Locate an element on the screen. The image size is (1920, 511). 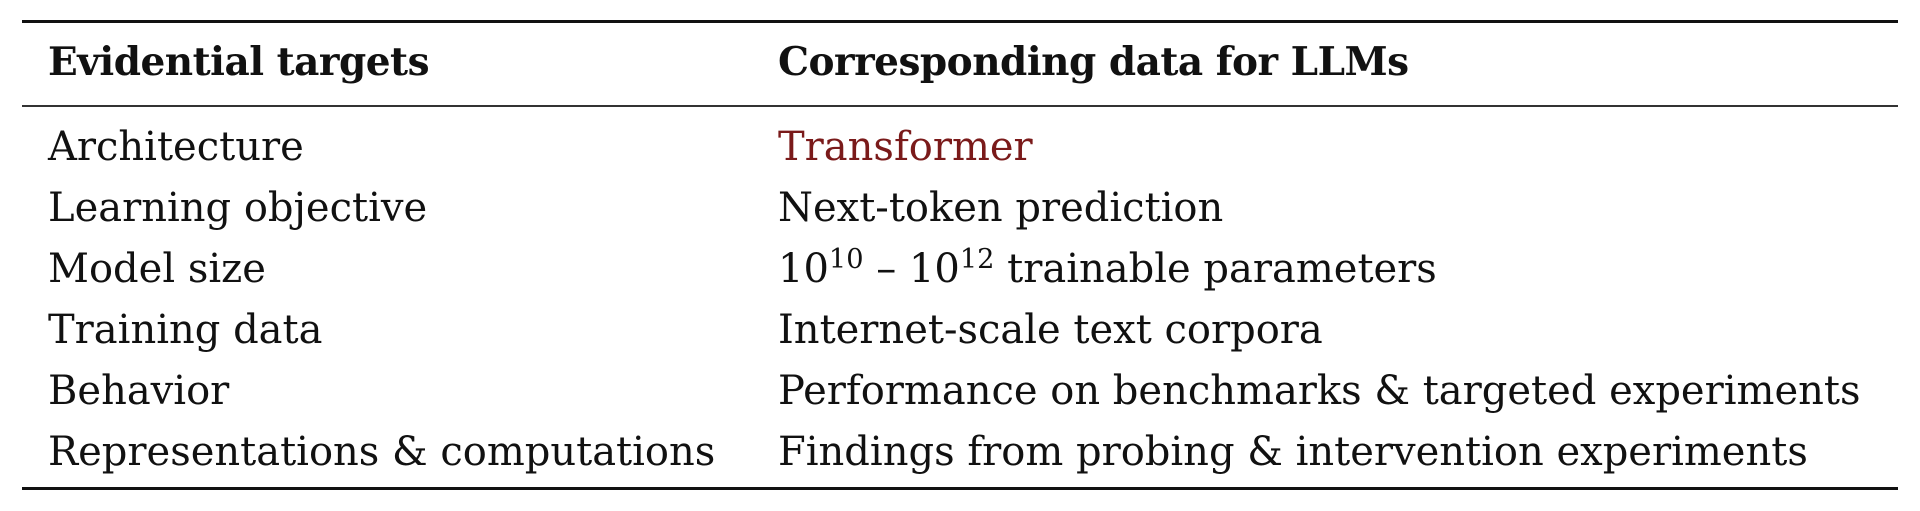
table-row-target: Behavior is located at coordinates (139, 391).